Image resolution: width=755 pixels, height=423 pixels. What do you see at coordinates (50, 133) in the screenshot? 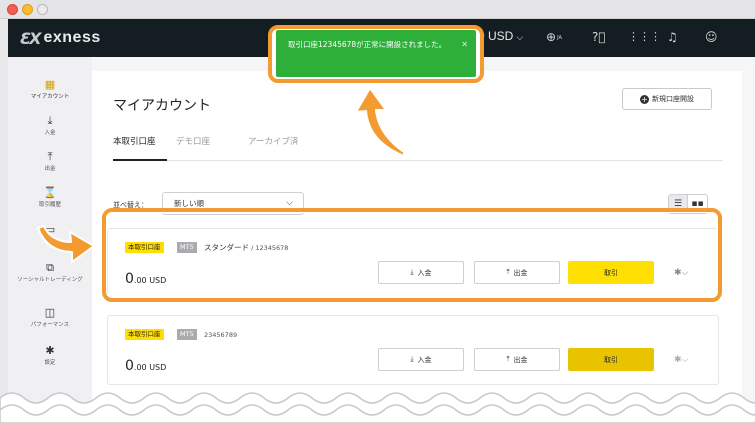
I see `sidebar-item-label: 入金` at bounding box center [50, 133].